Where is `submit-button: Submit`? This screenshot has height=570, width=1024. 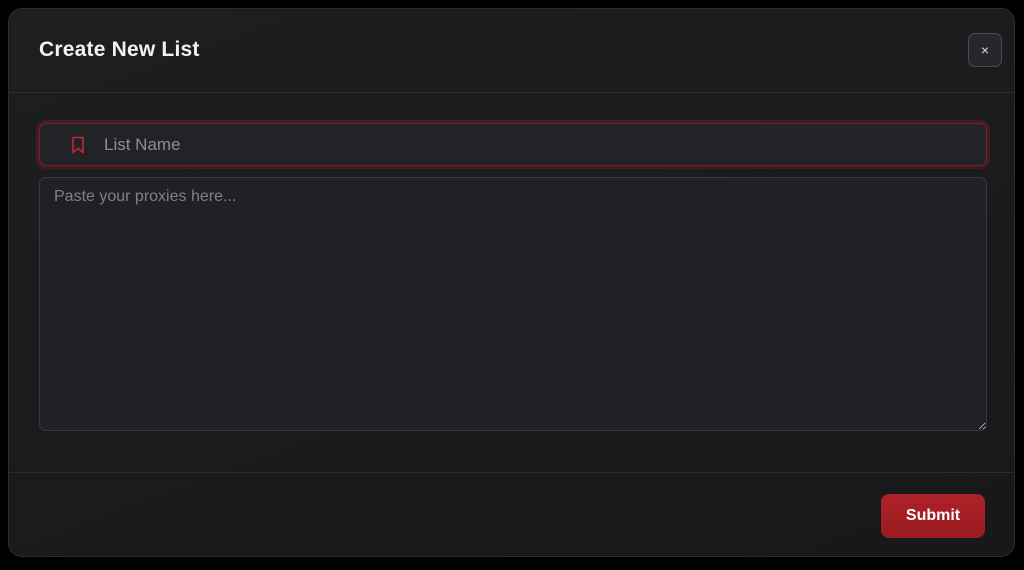 submit-button: Submit is located at coordinates (933, 516).